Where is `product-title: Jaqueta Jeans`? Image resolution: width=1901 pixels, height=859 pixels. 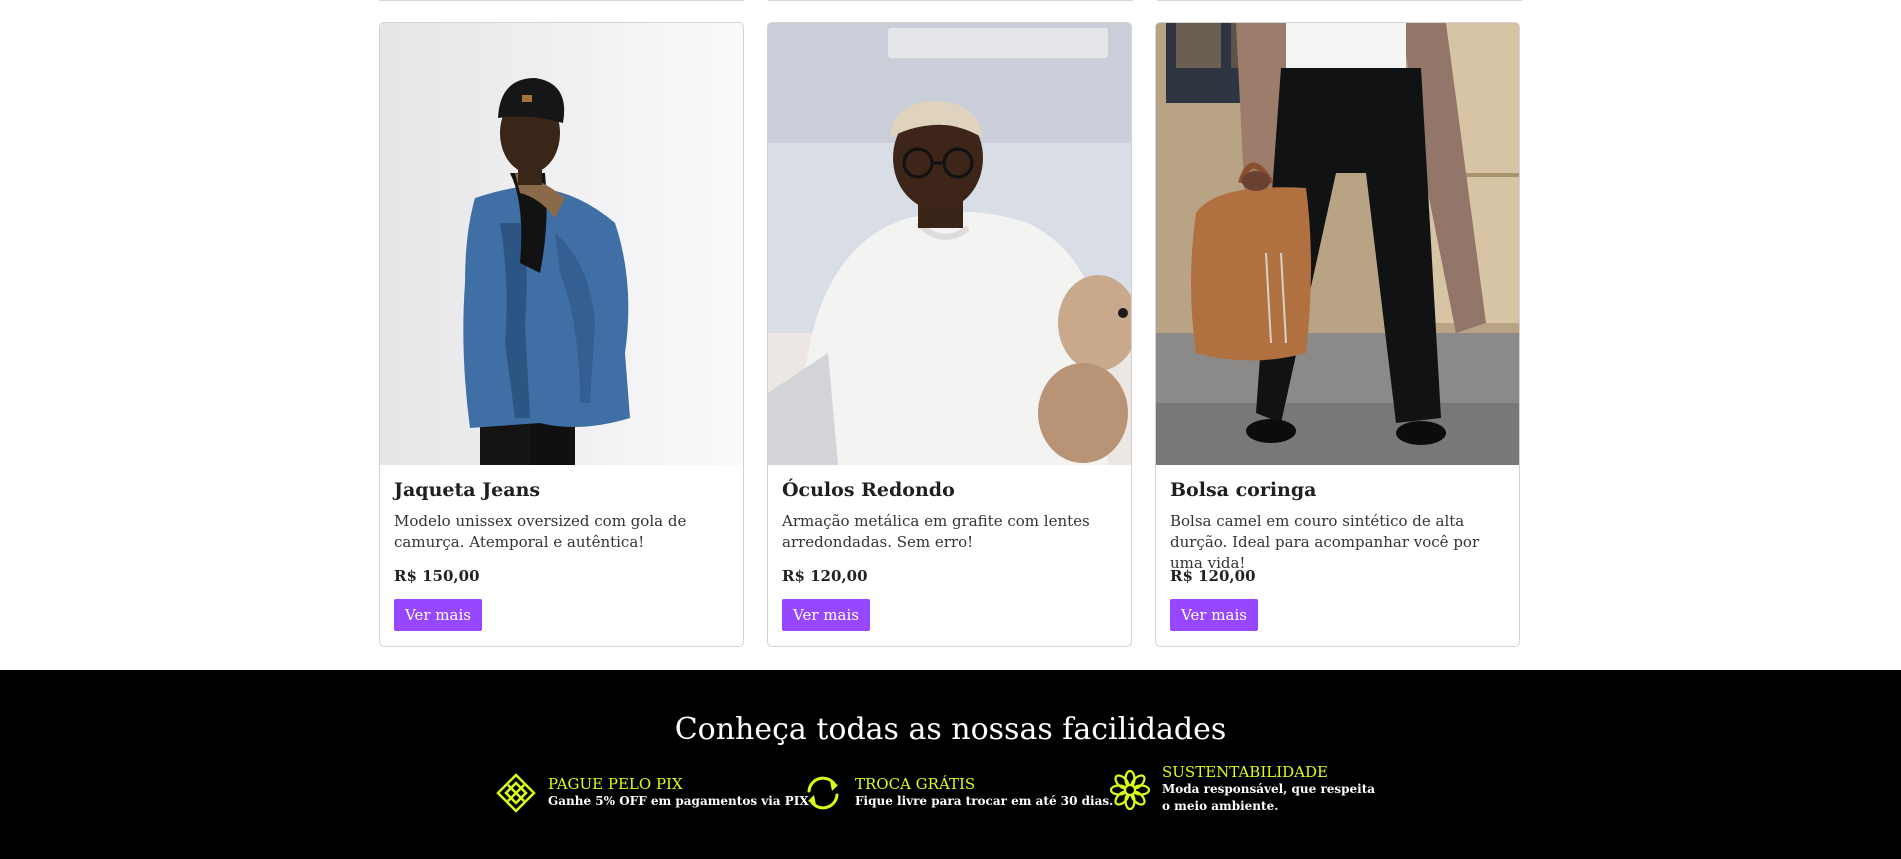 product-title: Jaqueta Jeans is located at coordinates (467, 490).